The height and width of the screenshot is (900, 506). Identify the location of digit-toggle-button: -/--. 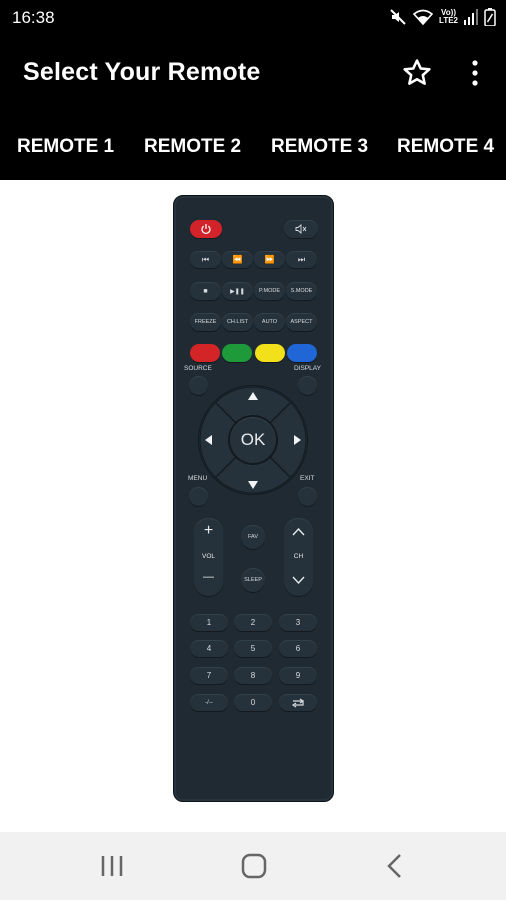
(209, 702).